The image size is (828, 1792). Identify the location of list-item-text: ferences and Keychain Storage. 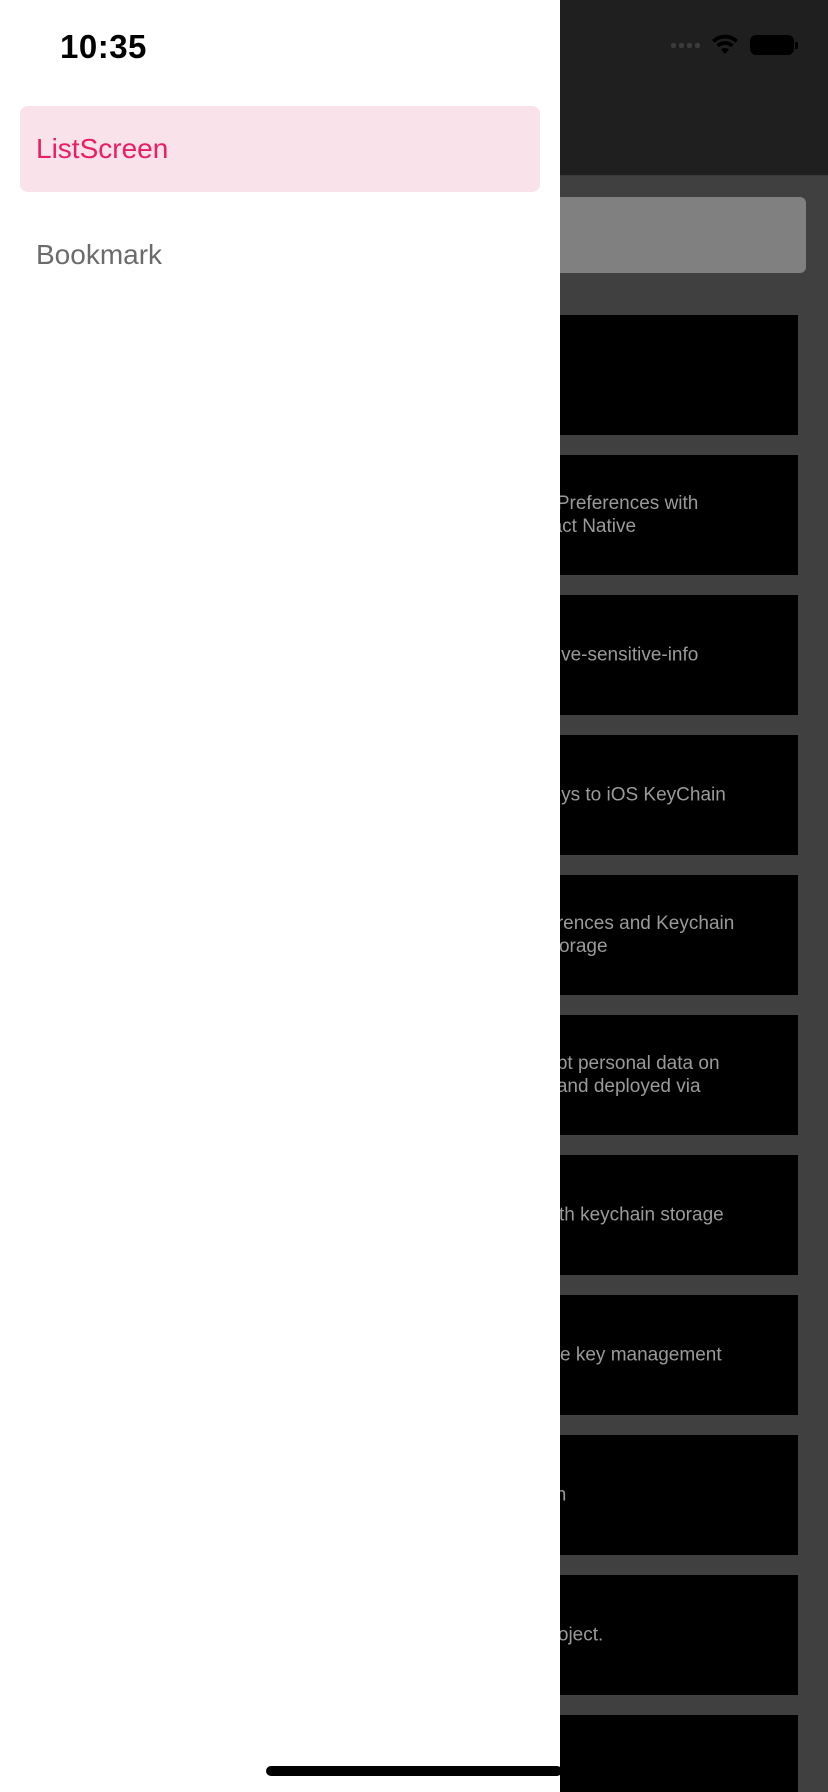
(638, 935).